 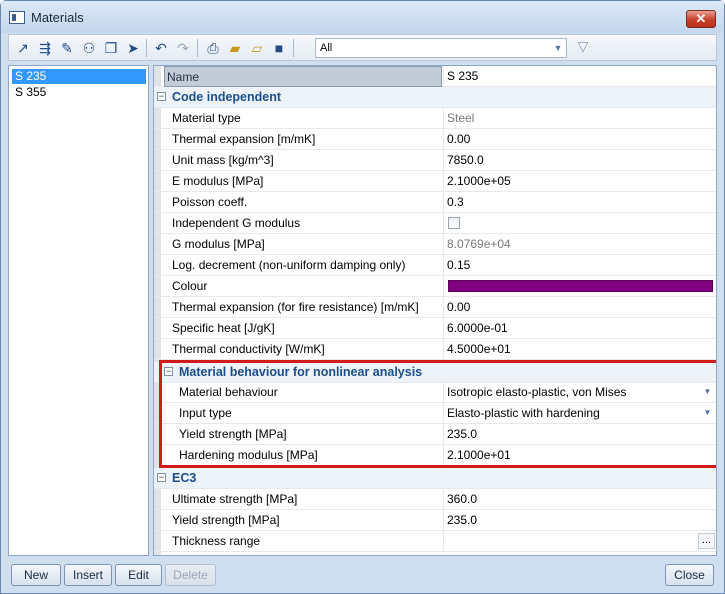 I want to click on material-behaviour-select: Isotropic elasto-plastic, von Mises ▼, so click(x=579, y=392).